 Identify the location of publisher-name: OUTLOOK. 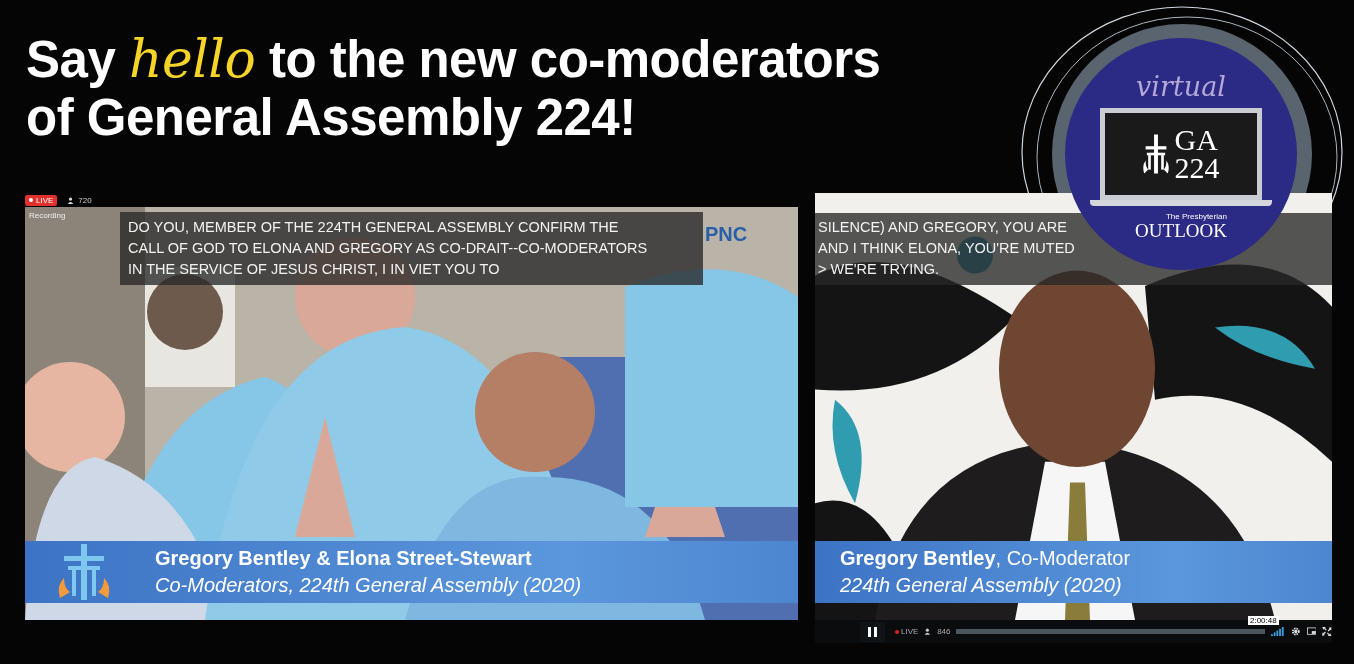
(1181, 231).